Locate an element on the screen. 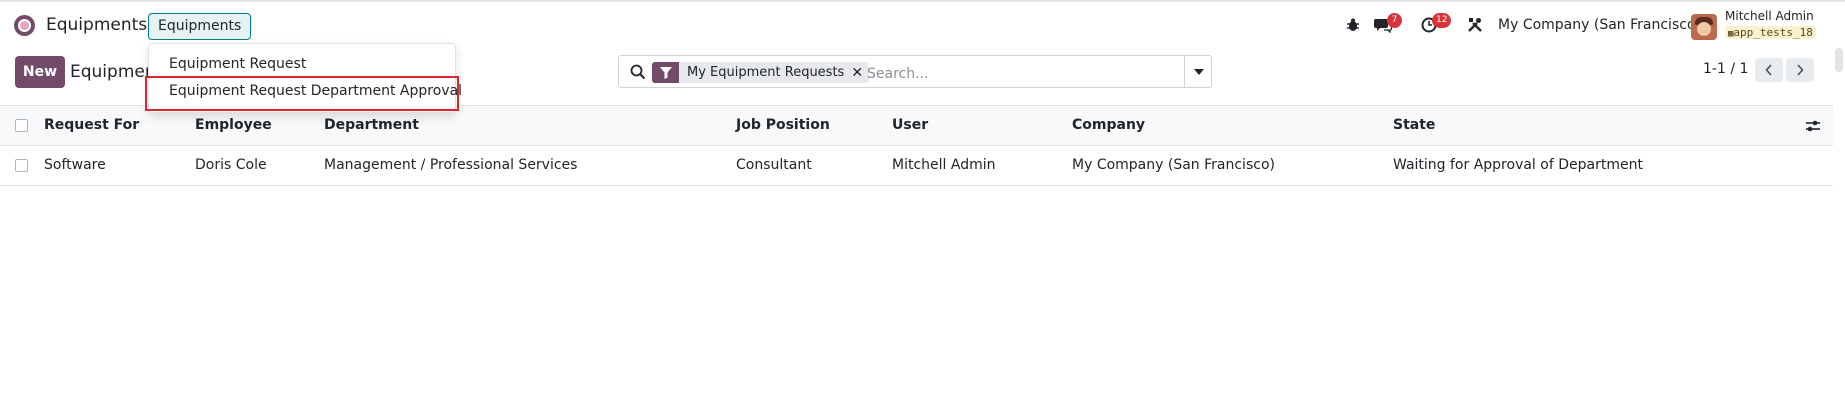  cell-employee: Doris Cole is located at coordinates (231, 165).